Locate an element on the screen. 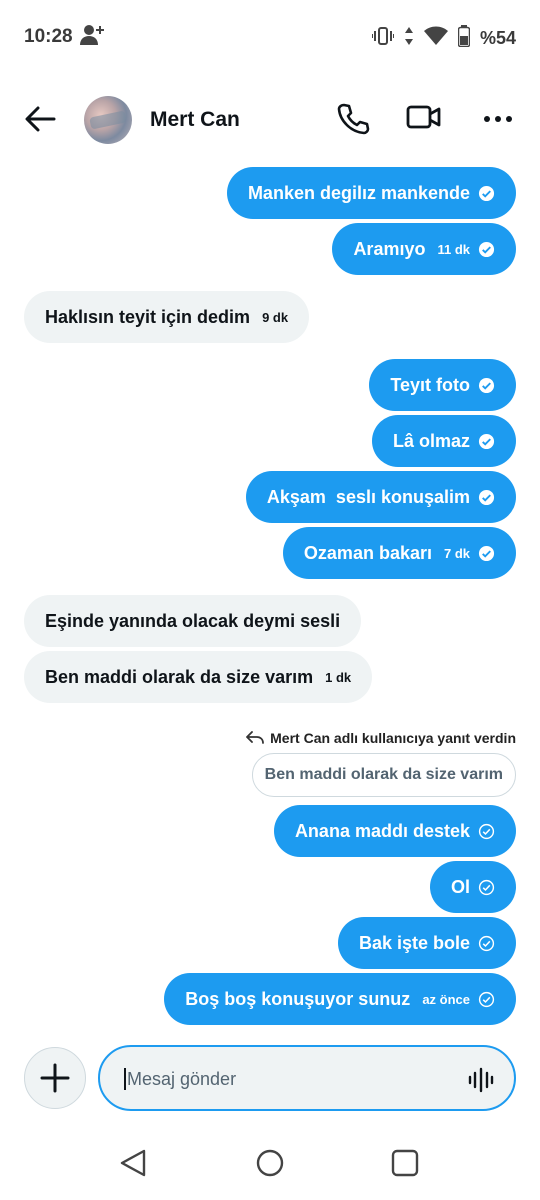 Image resolution: width=540 pixels, height=1200 pixels. more-dots-icon is located at coordinates (498, 119).